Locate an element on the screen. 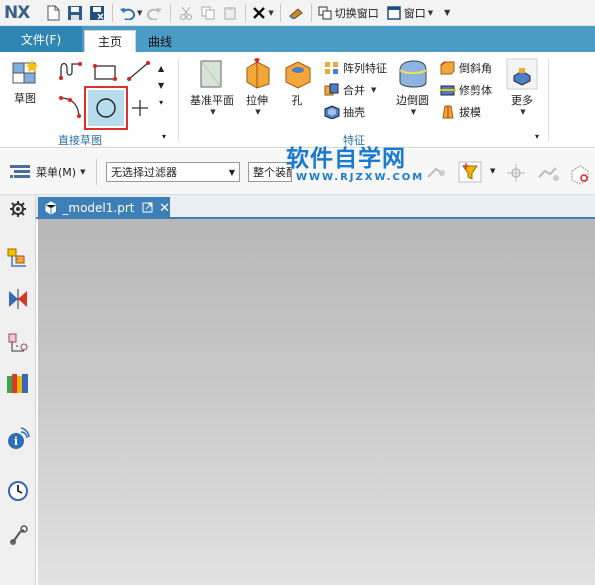  datum-plane-dropdown-icon: ▼ is located at coordinates (212, 112).